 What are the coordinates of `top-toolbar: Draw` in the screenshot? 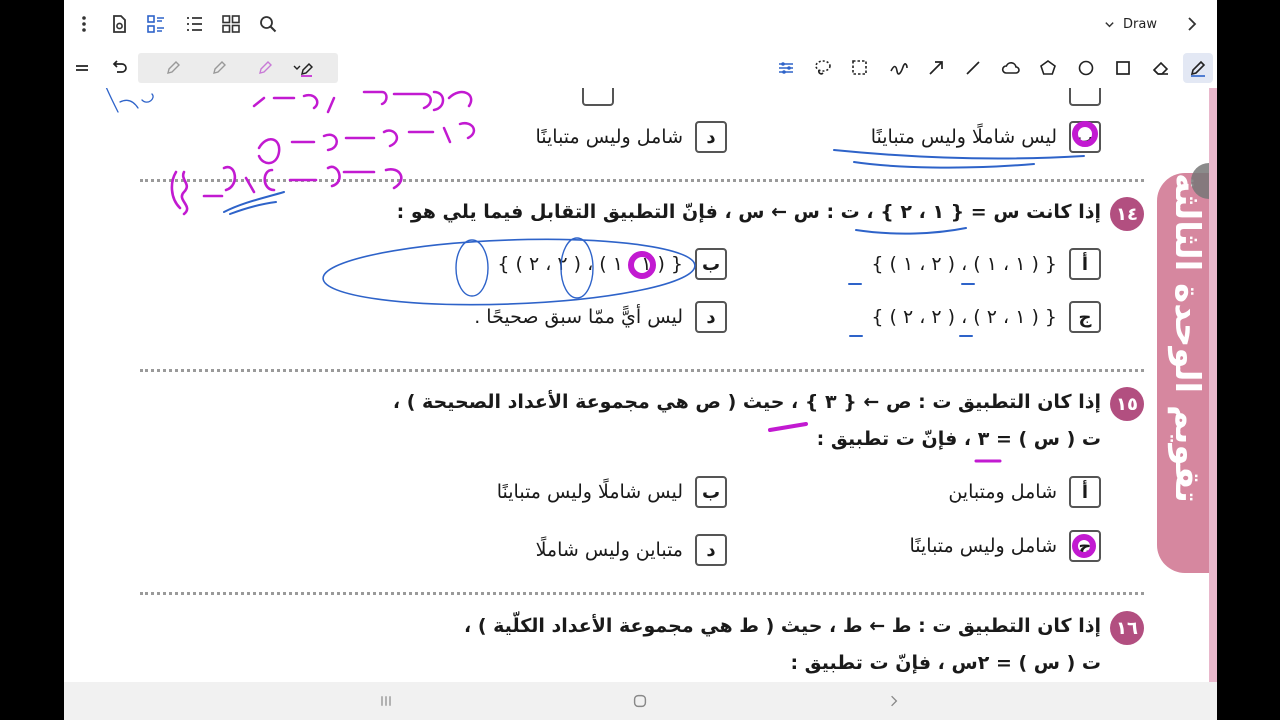 It's located at (640, 24).